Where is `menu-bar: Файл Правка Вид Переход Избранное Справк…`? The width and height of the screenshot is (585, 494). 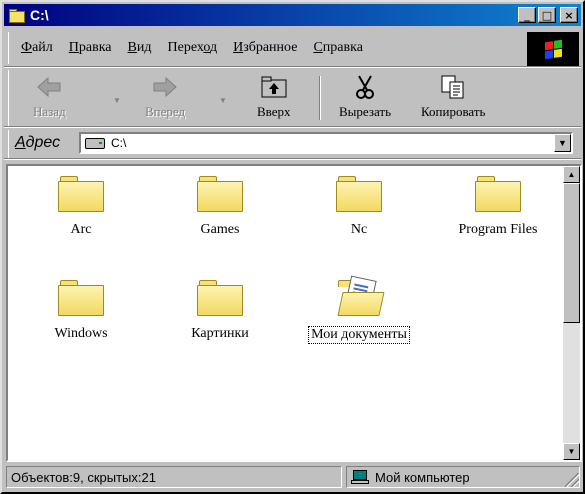
menu-bar: Файл Правка Вид Переход Избранное Справк… is located at coordinates (266, 48).